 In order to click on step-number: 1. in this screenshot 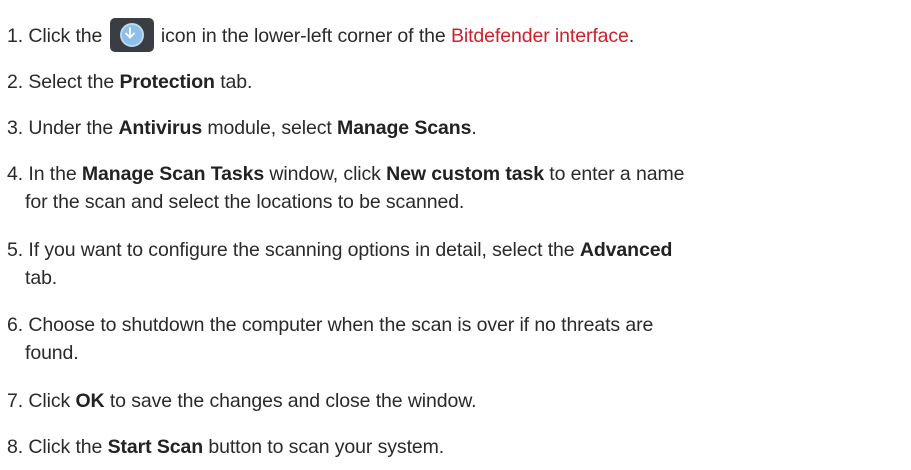, I will do `click(15, 36)`.